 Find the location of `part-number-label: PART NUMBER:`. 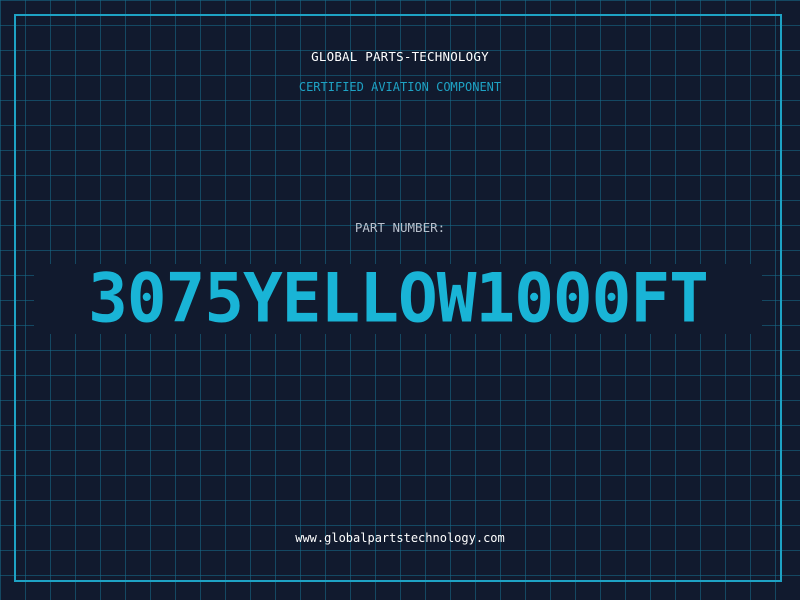

part-number-label: PART NUMBER: is located at coordinates (400, 227).